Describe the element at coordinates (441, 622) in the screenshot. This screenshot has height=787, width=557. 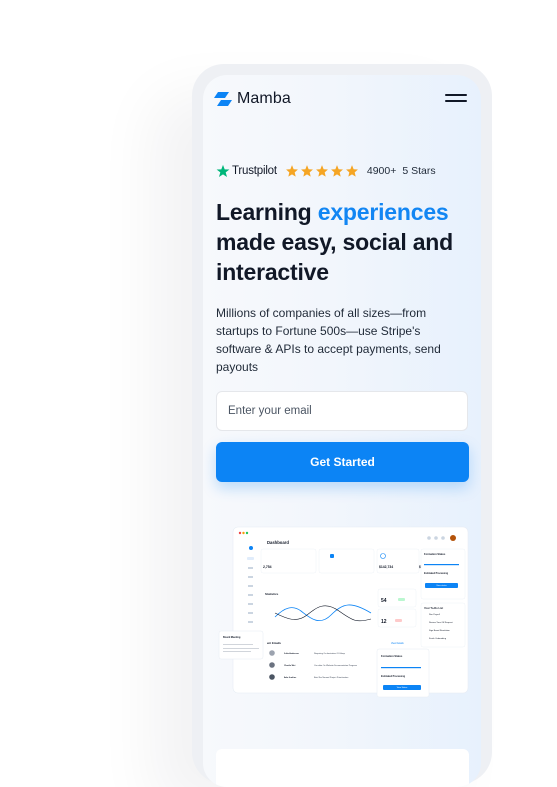
I see `todo-item: Review Time Off Request` at that location.